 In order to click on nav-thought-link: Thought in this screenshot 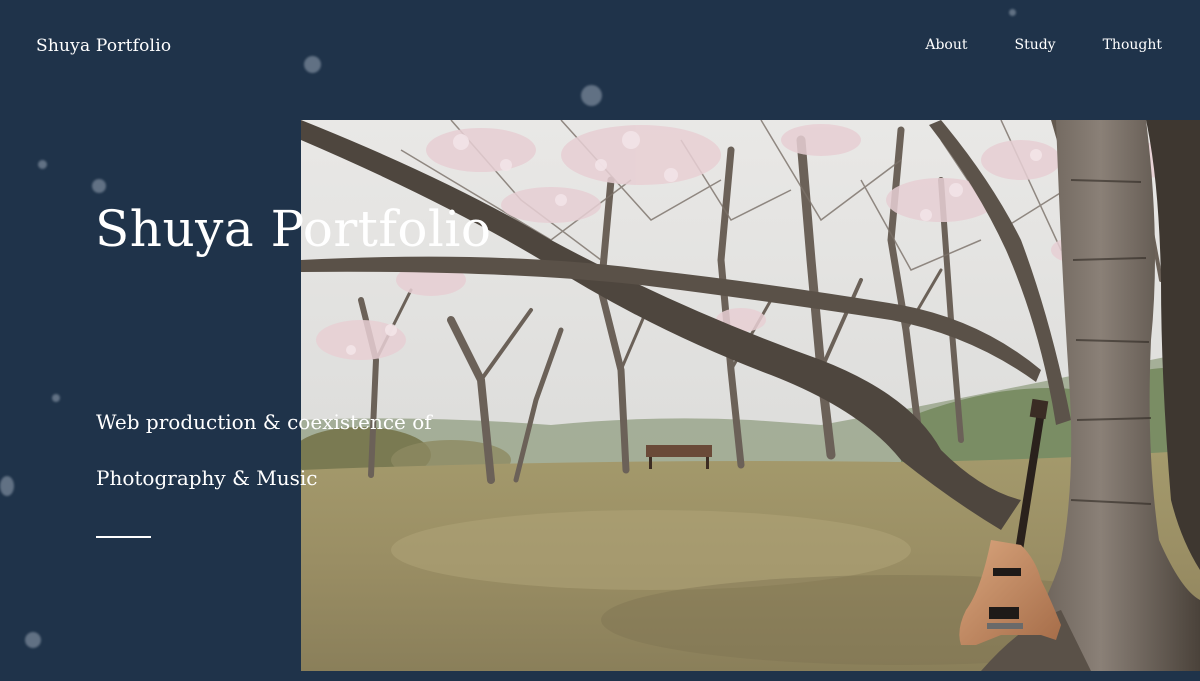, I will do `click(1132, 45)`.